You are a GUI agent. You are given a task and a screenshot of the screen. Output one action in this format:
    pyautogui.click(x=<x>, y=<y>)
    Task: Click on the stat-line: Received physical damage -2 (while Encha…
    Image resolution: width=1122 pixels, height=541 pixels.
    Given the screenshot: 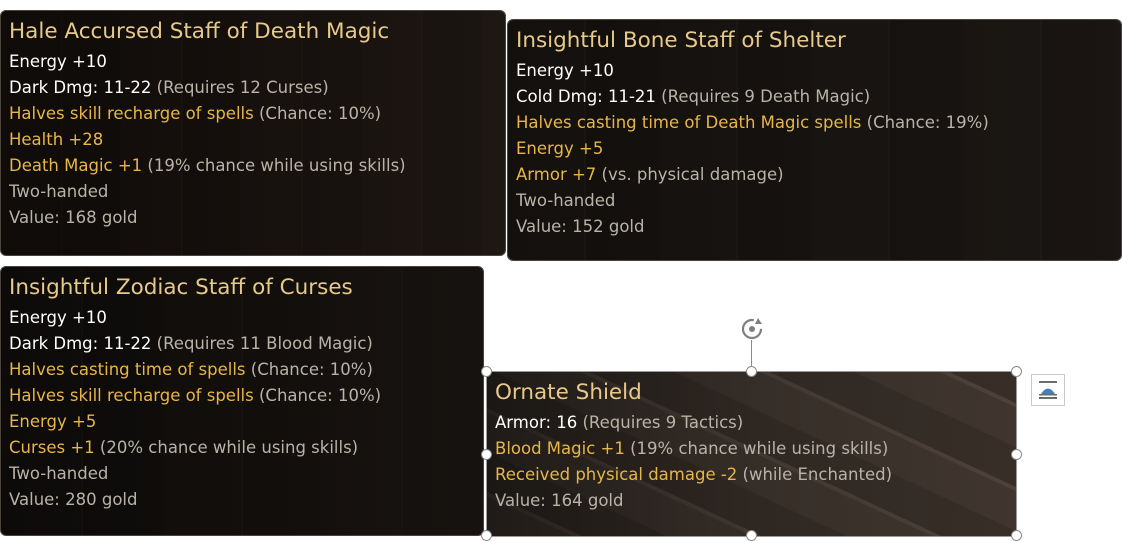 What is the action you would take?
    pyautogui.click(x=694, y=474)
    